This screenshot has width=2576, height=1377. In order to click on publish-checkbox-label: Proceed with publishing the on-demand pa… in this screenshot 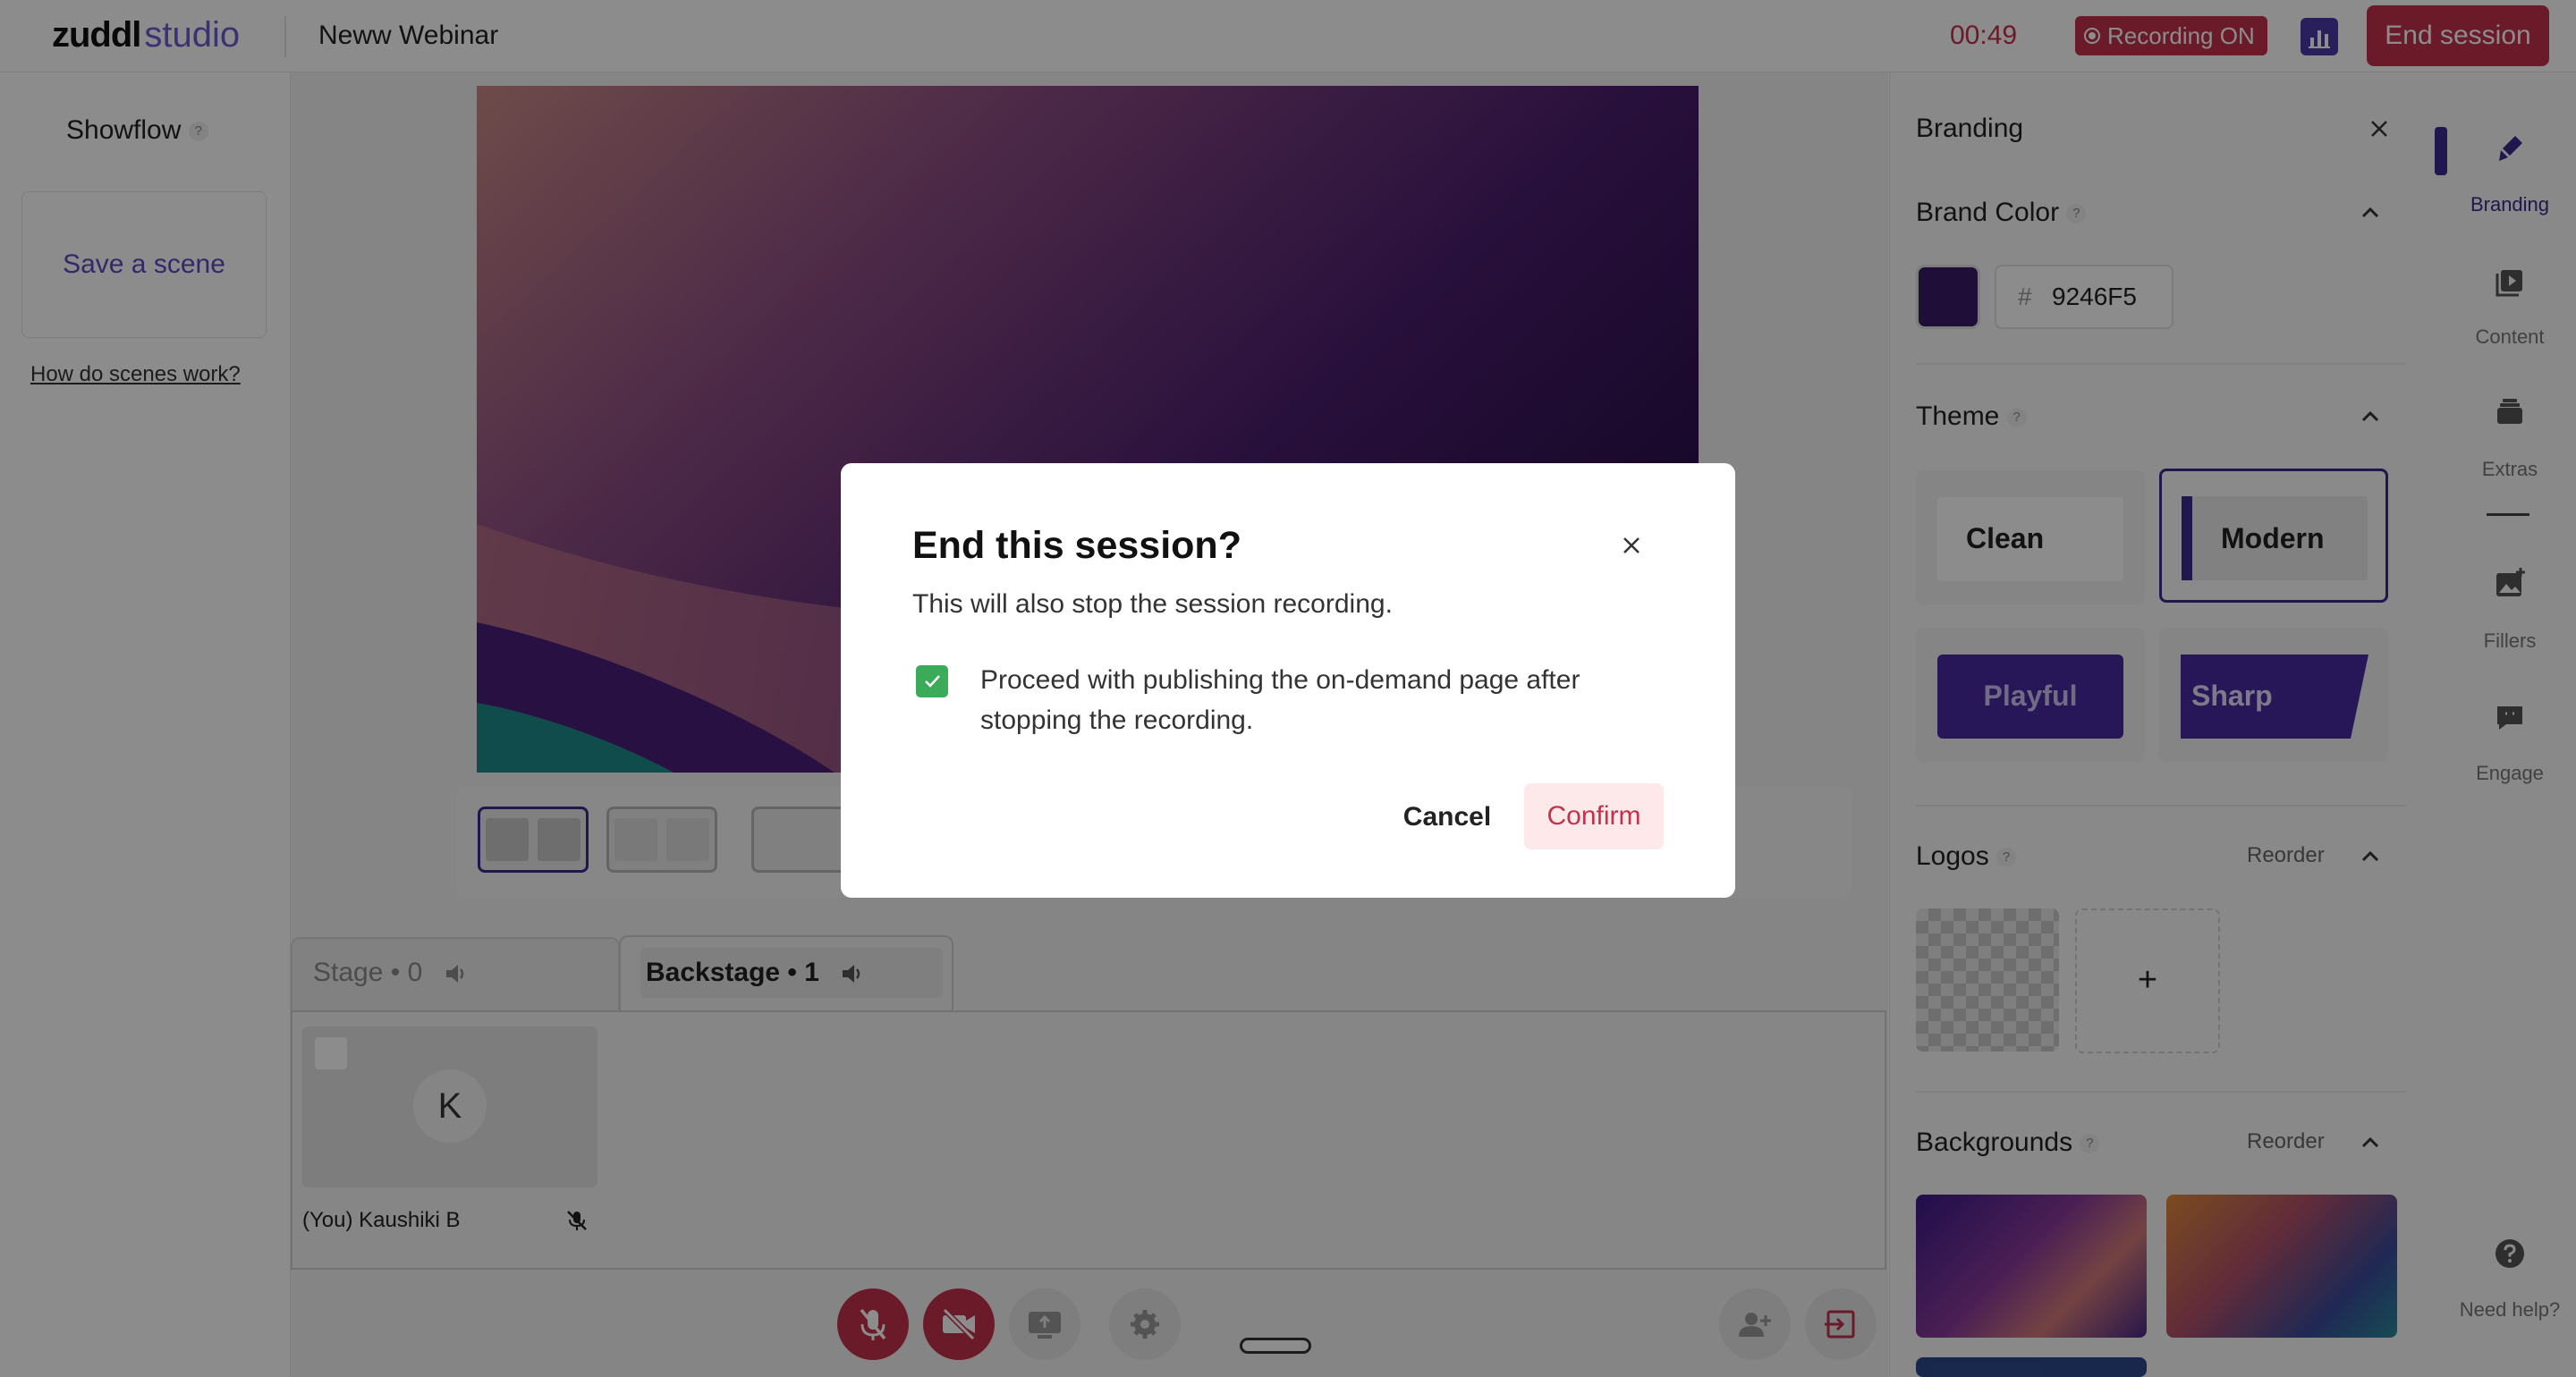, I will do `click(1320, 700)`.